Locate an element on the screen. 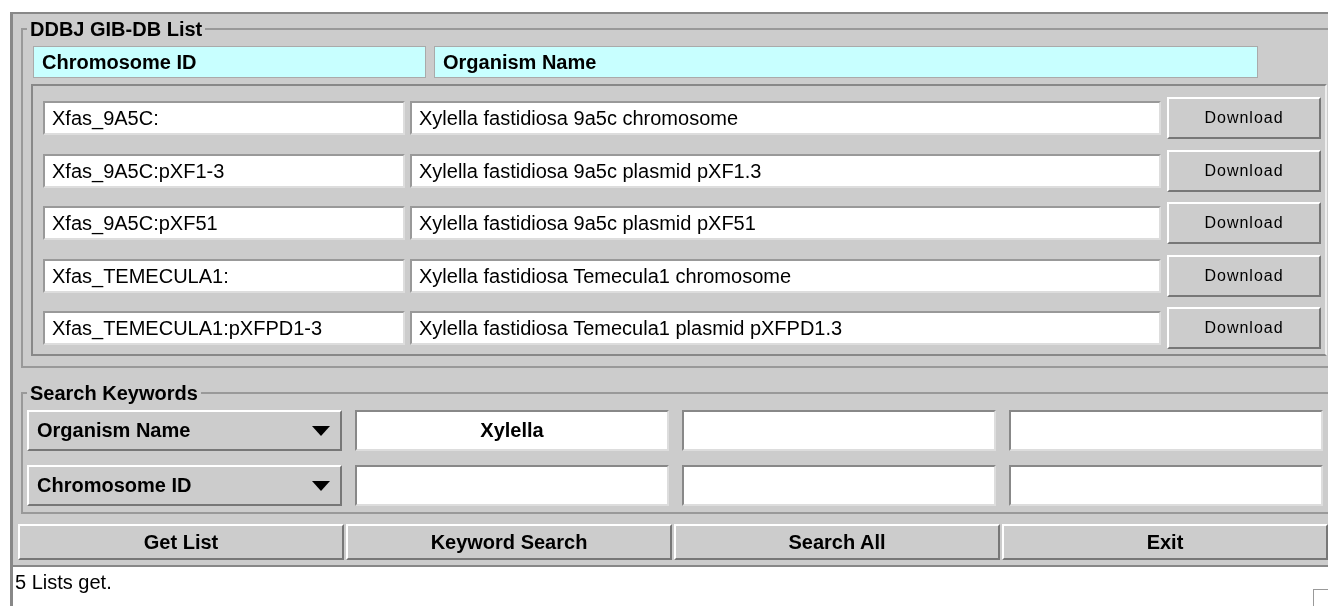 Image resolution: width=1328 pixels, height=606 pixels. organism-name-field: Xylella fastidiosa 9a5c plasmid pXF1.3 is located at coordinates (785, 170).